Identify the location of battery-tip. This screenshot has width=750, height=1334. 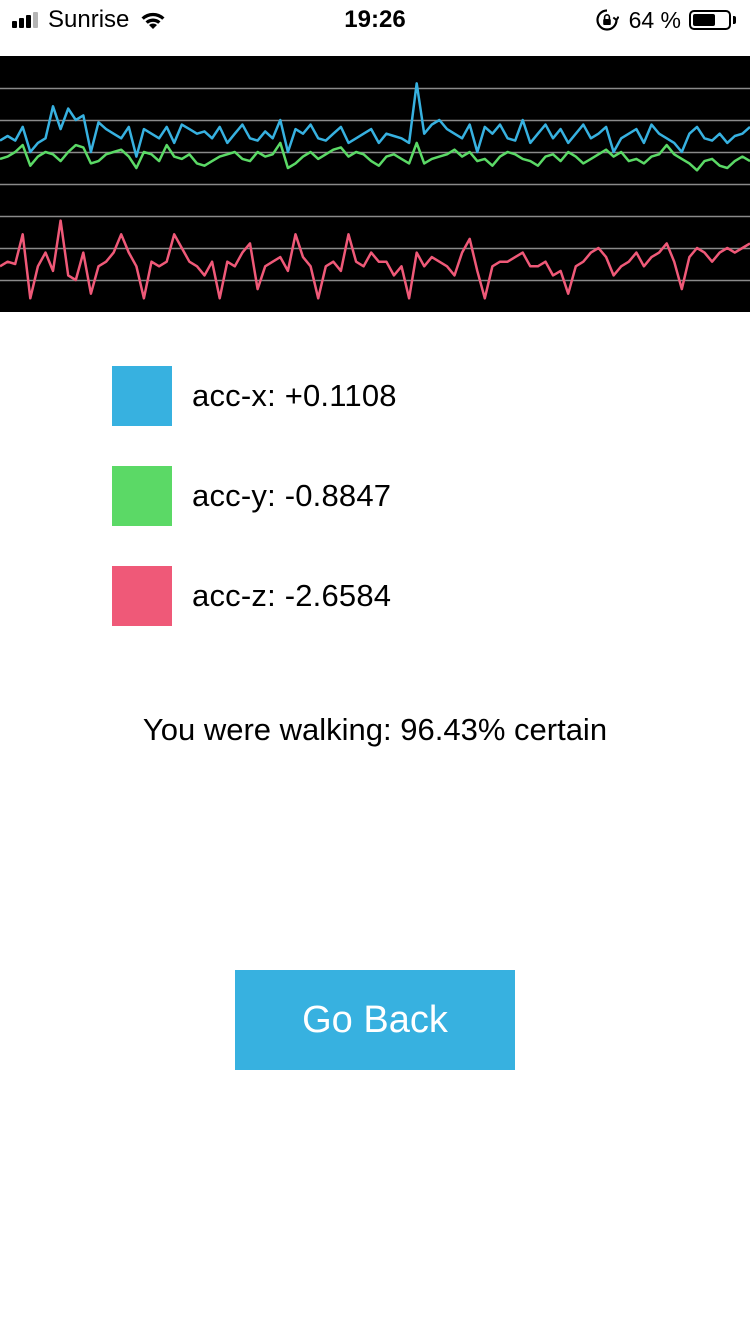
(734, 20).